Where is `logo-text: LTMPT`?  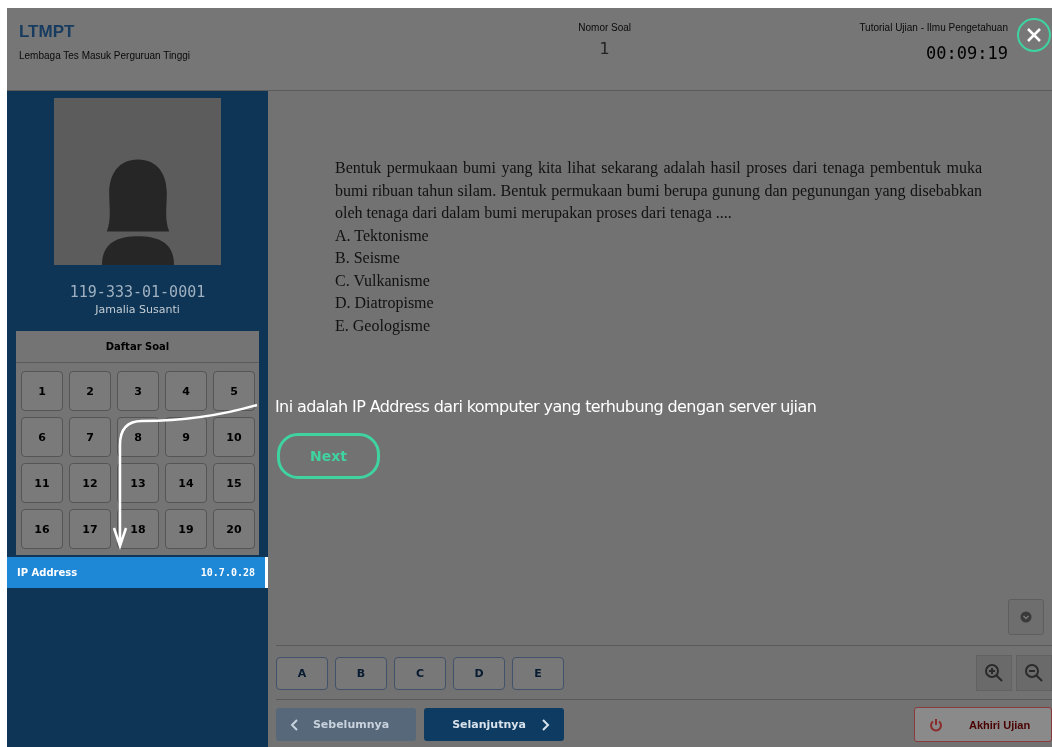 logo-text: LTMPT is located at coordinates (47, 32).